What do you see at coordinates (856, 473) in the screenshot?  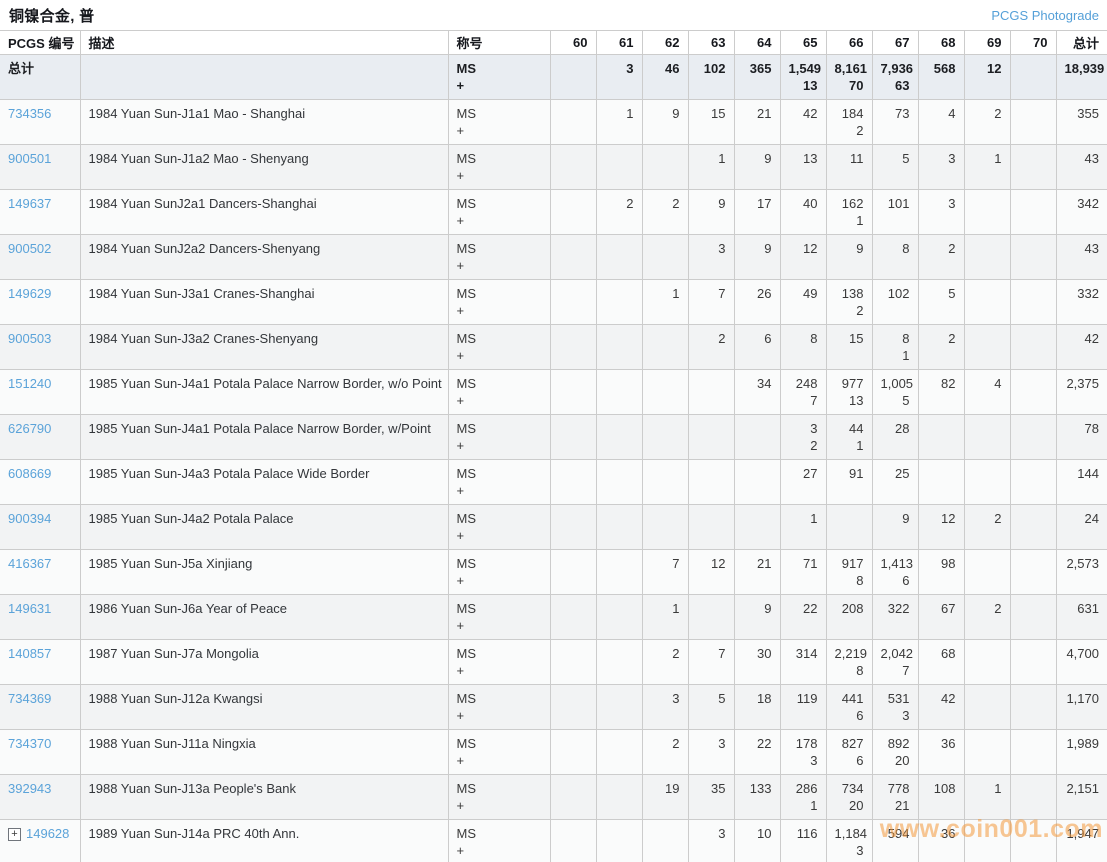 I see `grade-value: 91` at bounding box center [856, 473].